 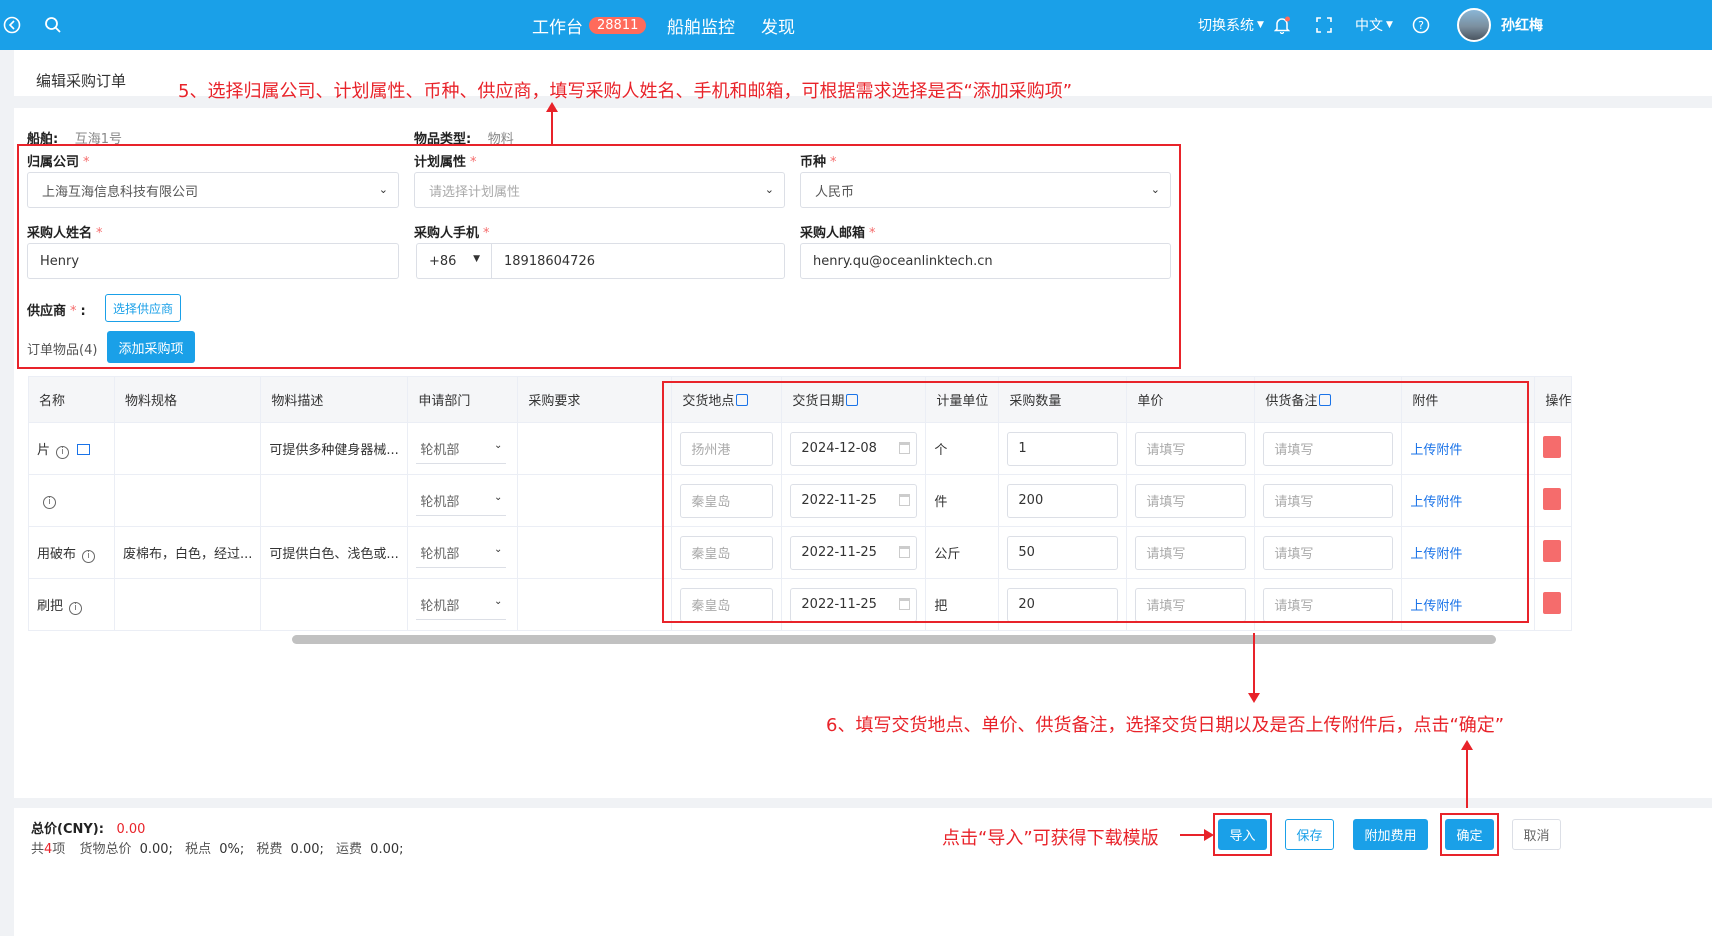 What do you see at coordinates (463, 399) in the screenshot?
I see `col-header-dept: 申请部门` at bounding box center [463, 399].